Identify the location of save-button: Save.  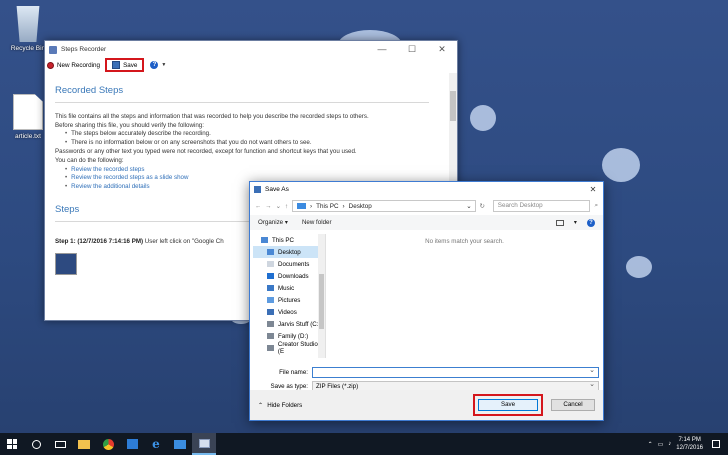
(125, 65).